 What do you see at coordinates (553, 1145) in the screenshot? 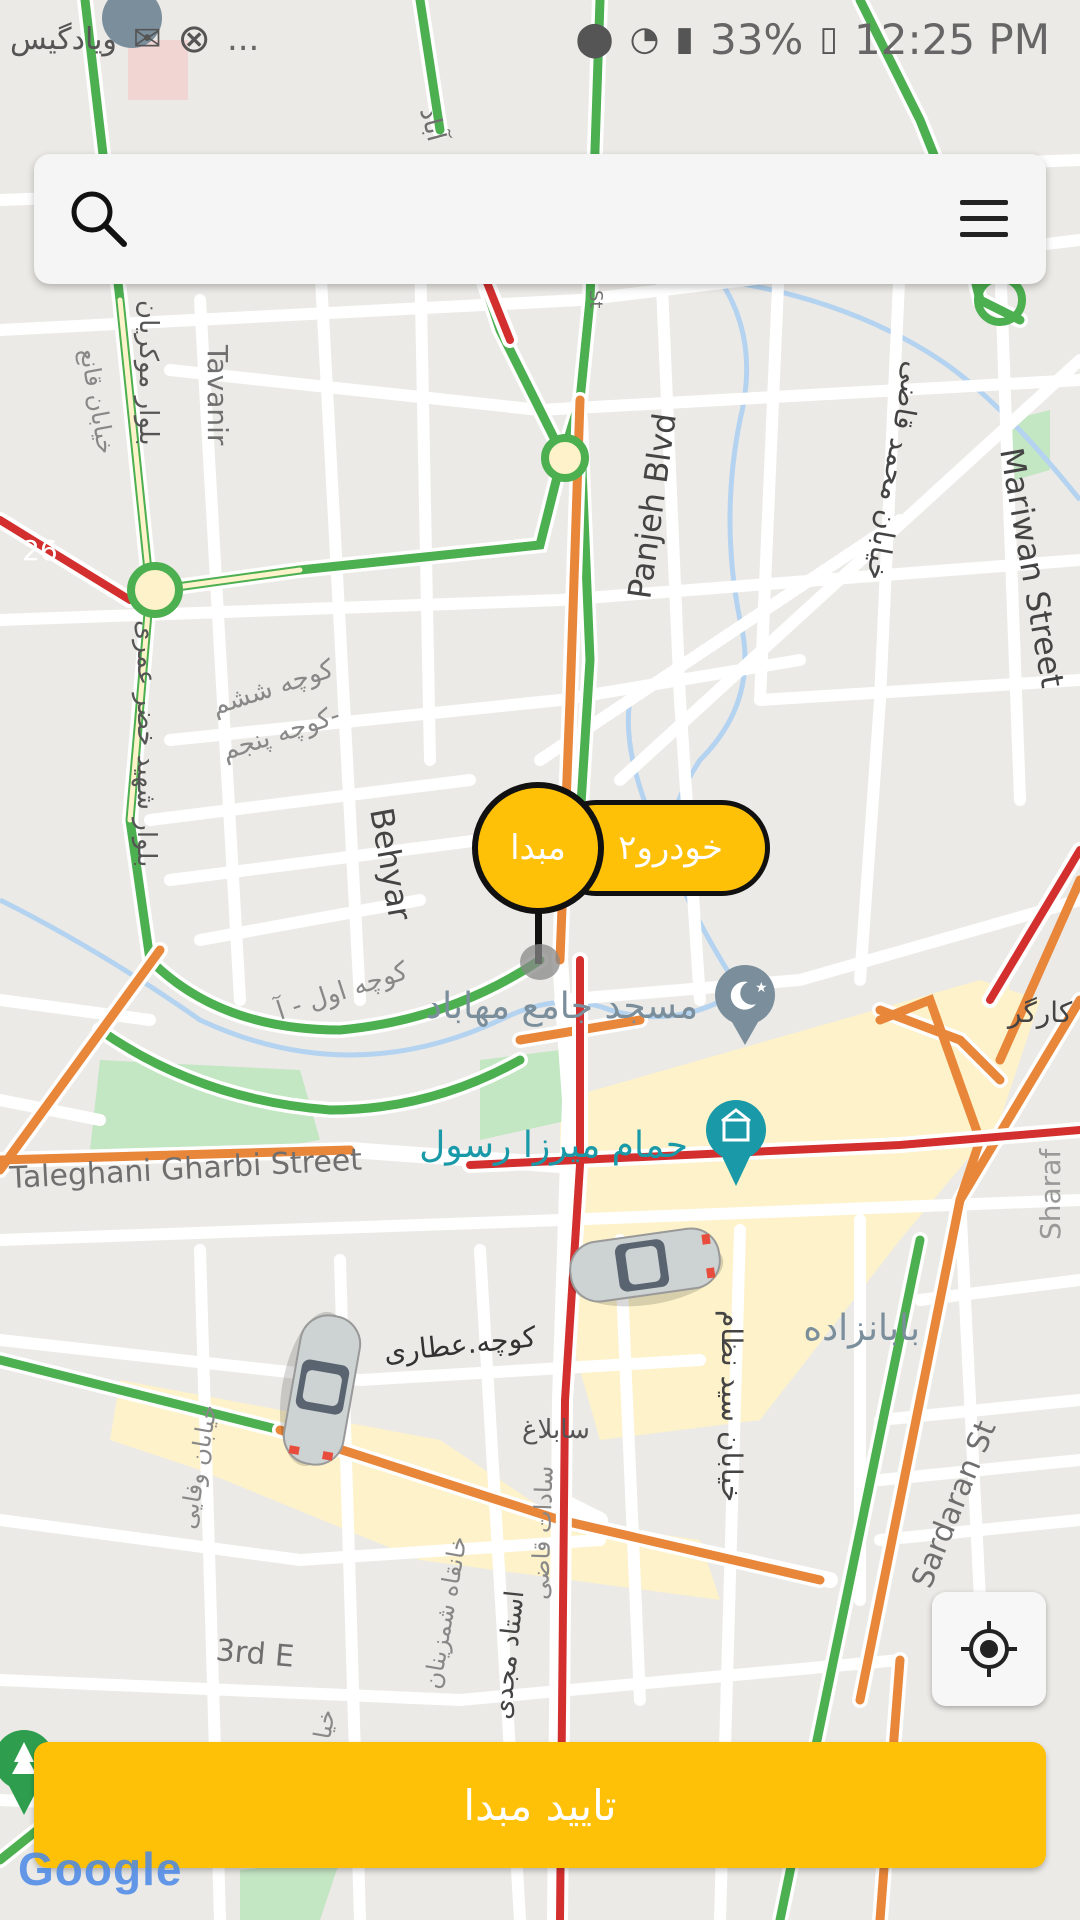
I see `place-label-bath: حمام میرزا رسول` at bounding box center [553, 1145].